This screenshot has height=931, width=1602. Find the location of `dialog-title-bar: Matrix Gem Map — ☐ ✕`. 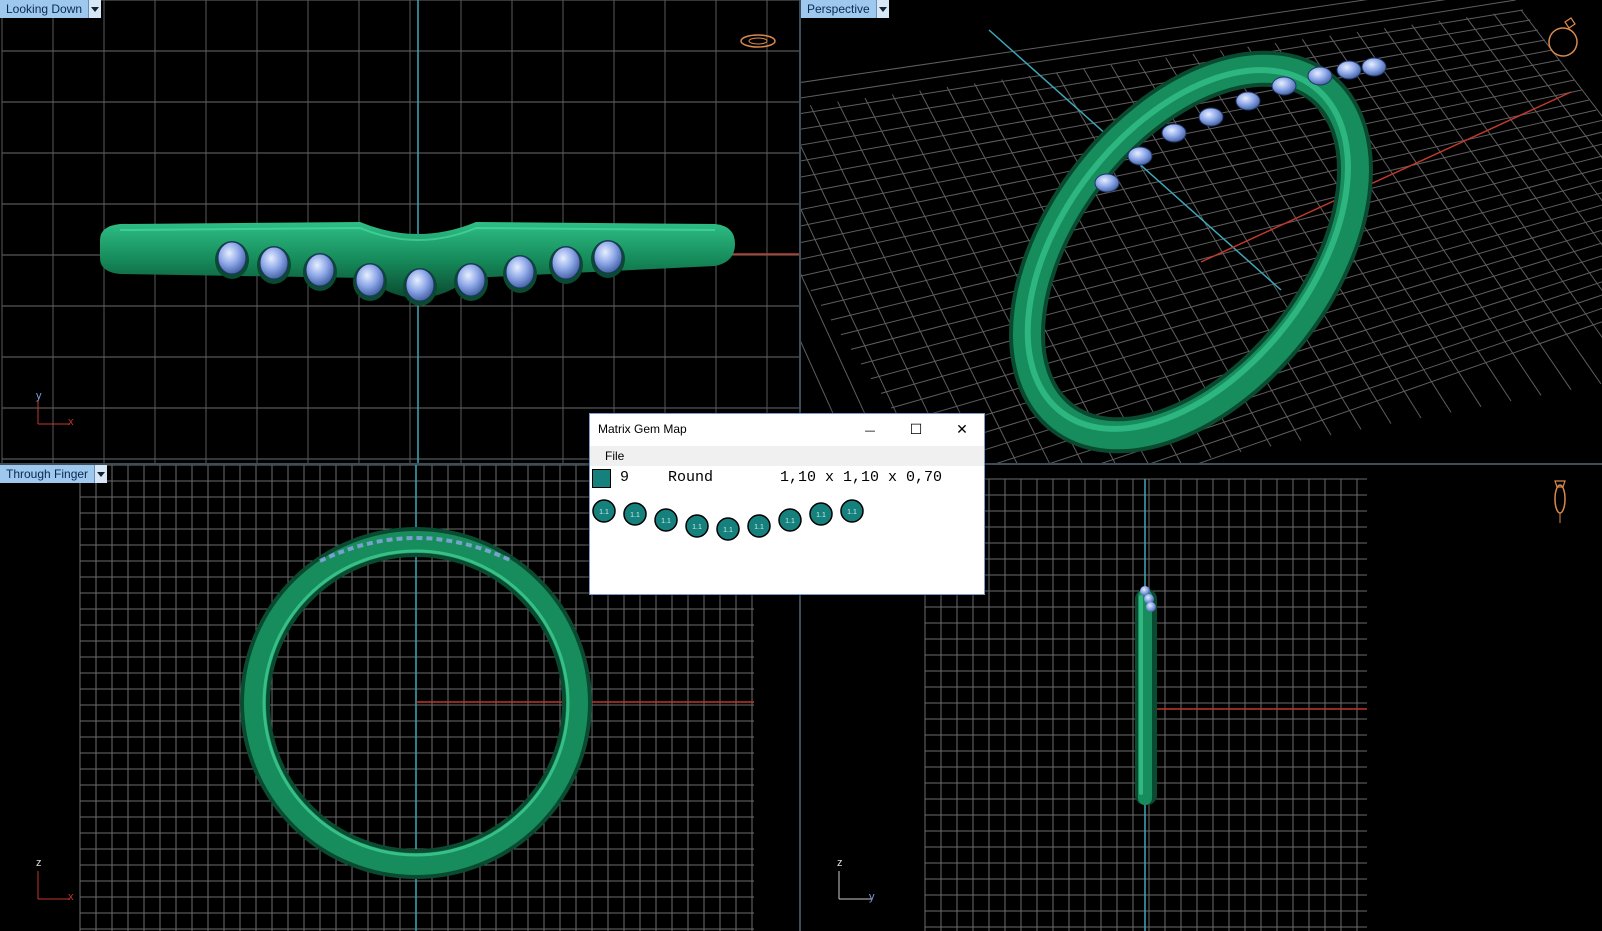

dialog-title-bar: Matrix Gem Map — ☐ ✕ is located at coordinates (787, 430).